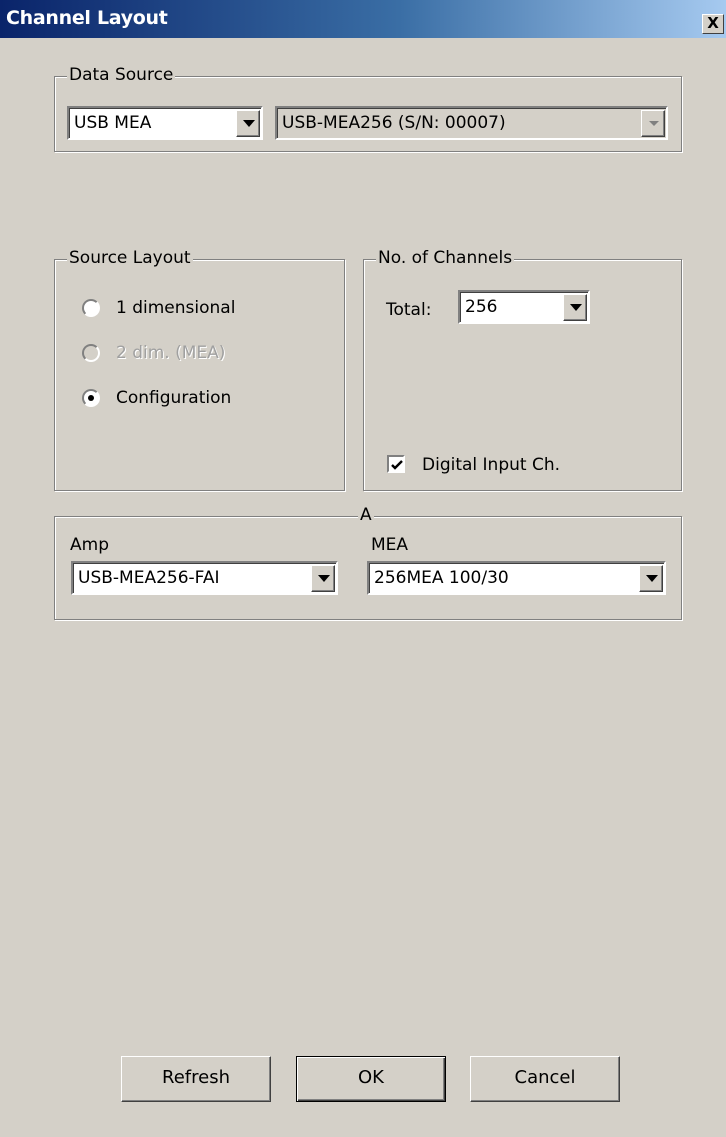  What do you see at coordinates (149, 578) in the screenshot?
I see `amp-value: USB-MEA256-FAI` at bounding box center [149, 578].